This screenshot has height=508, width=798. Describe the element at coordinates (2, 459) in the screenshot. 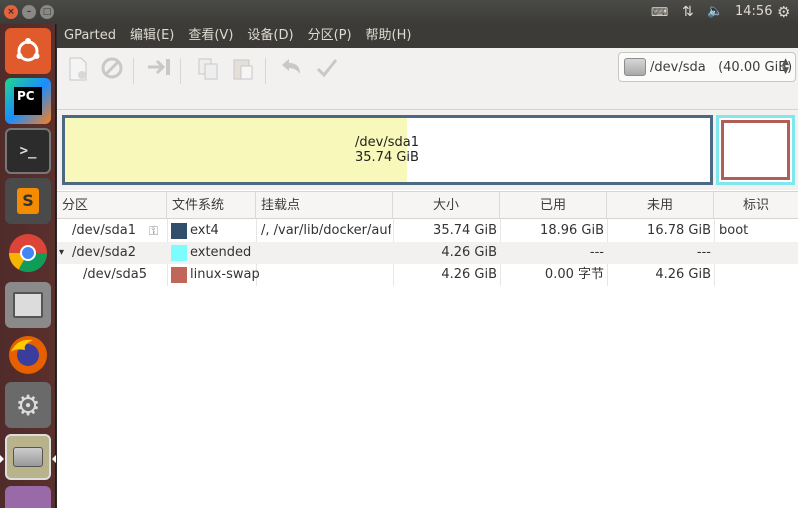

I see `running-indicator` at that location.